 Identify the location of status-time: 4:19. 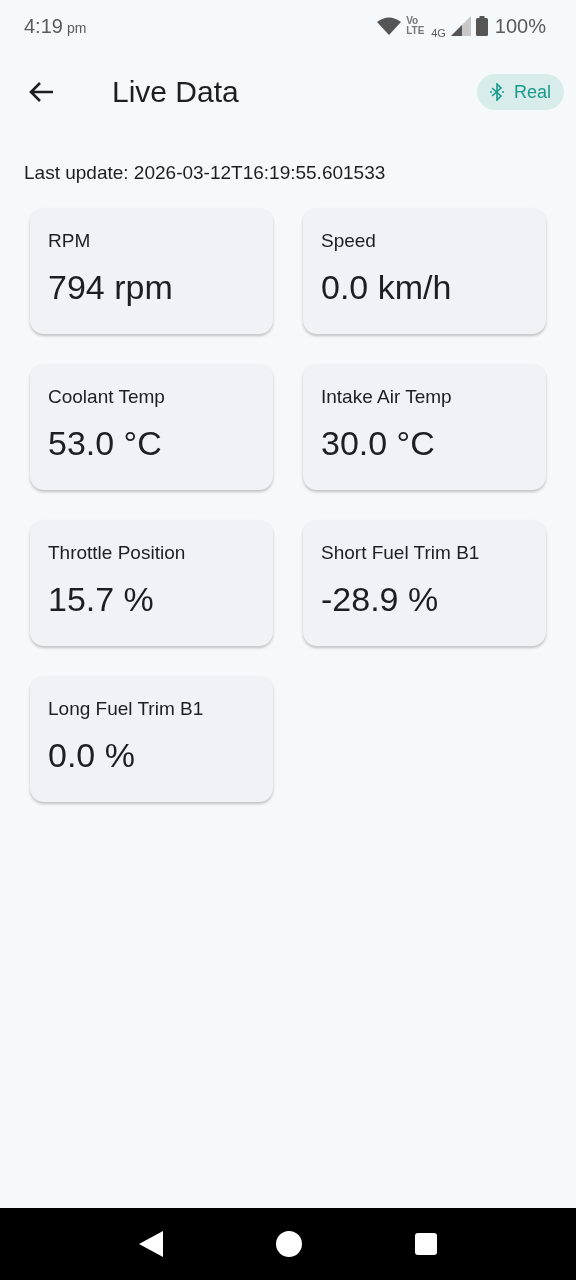
(43, 26).